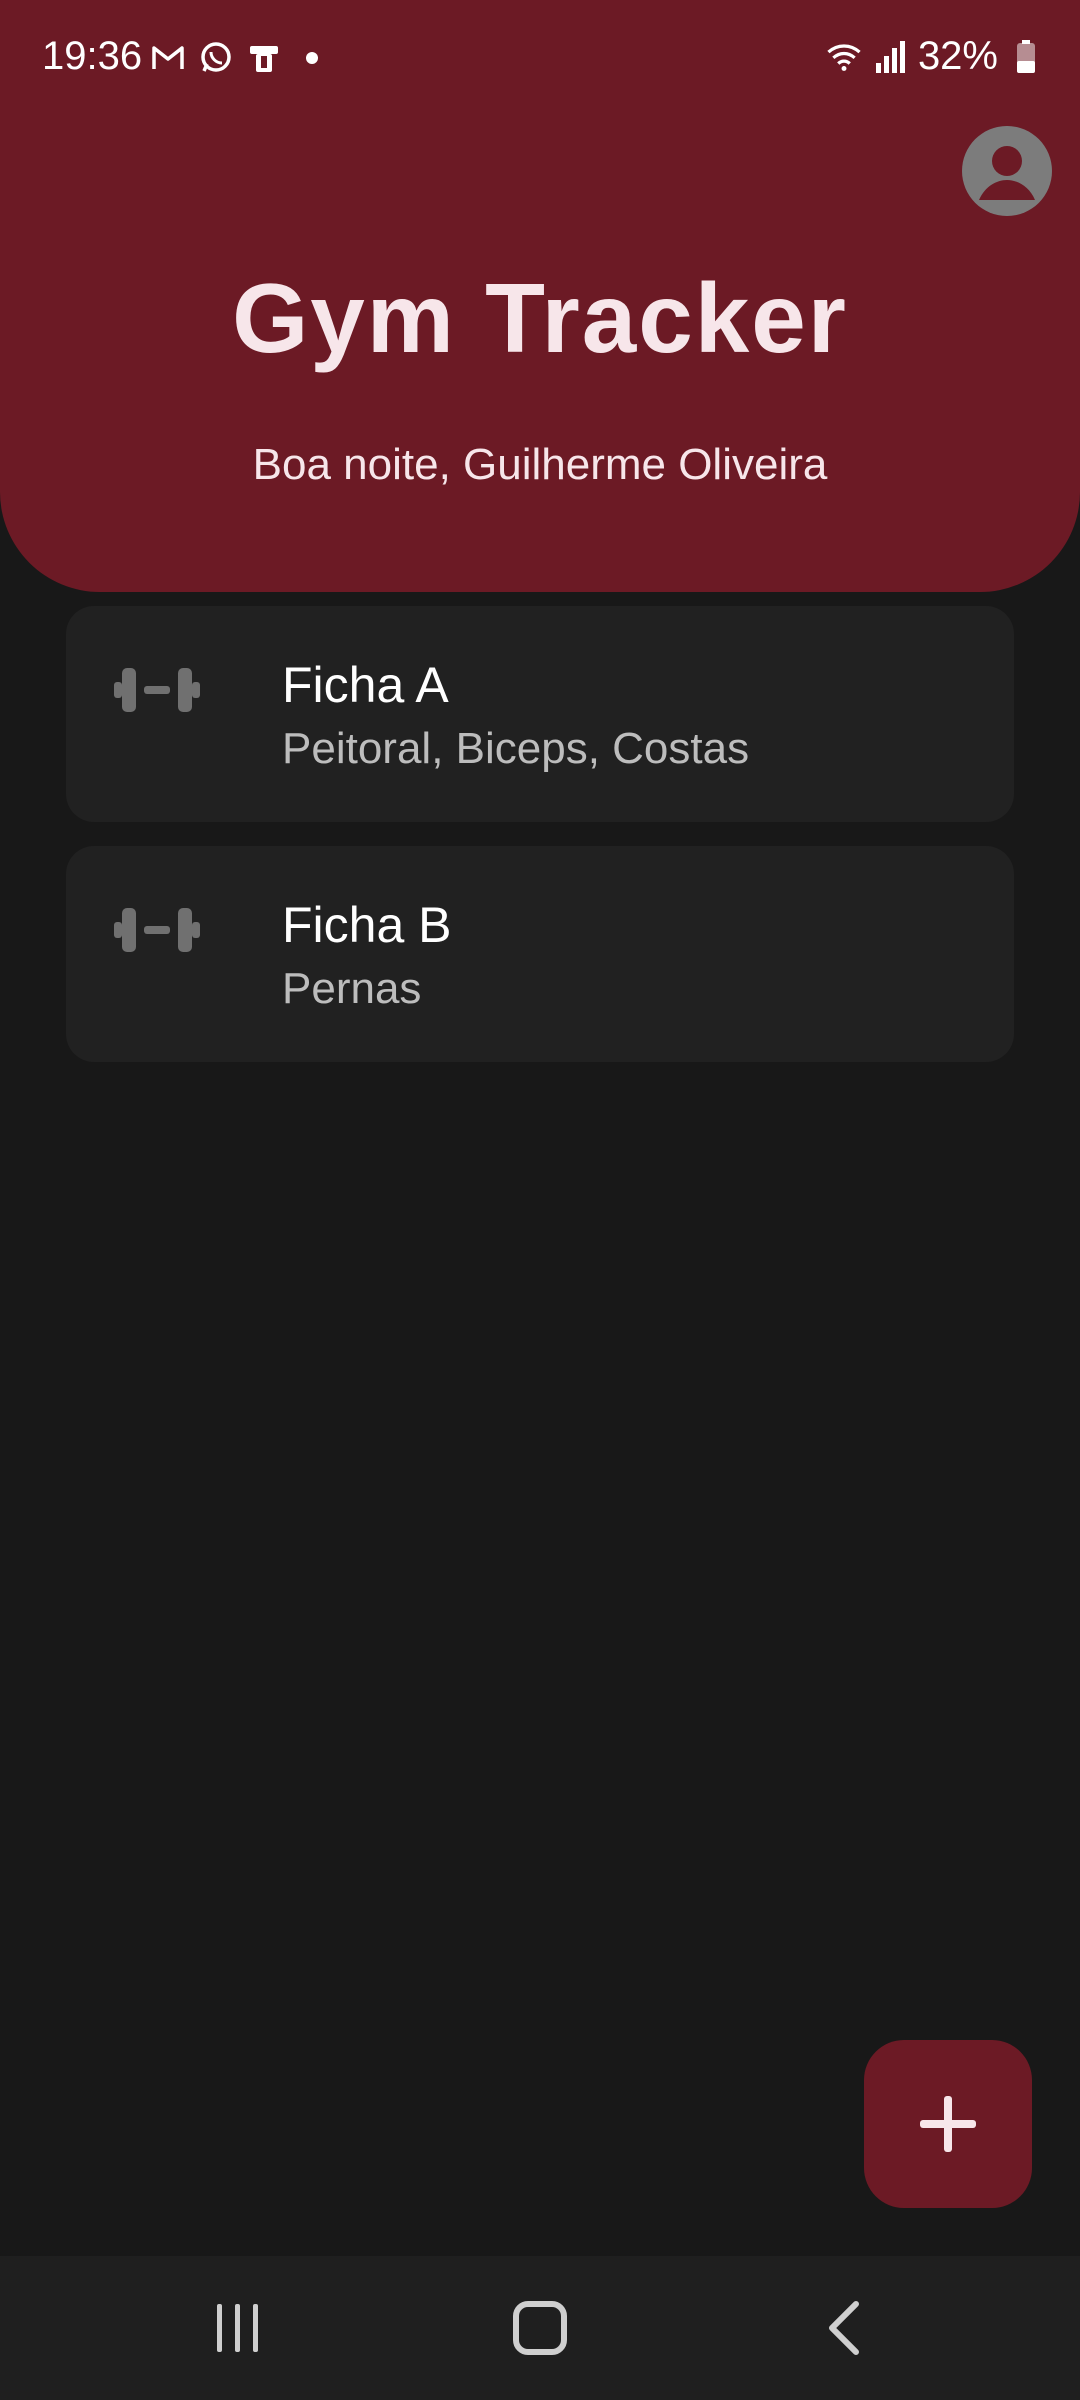  I want to click on add-workout-button, so click(948, 2124).